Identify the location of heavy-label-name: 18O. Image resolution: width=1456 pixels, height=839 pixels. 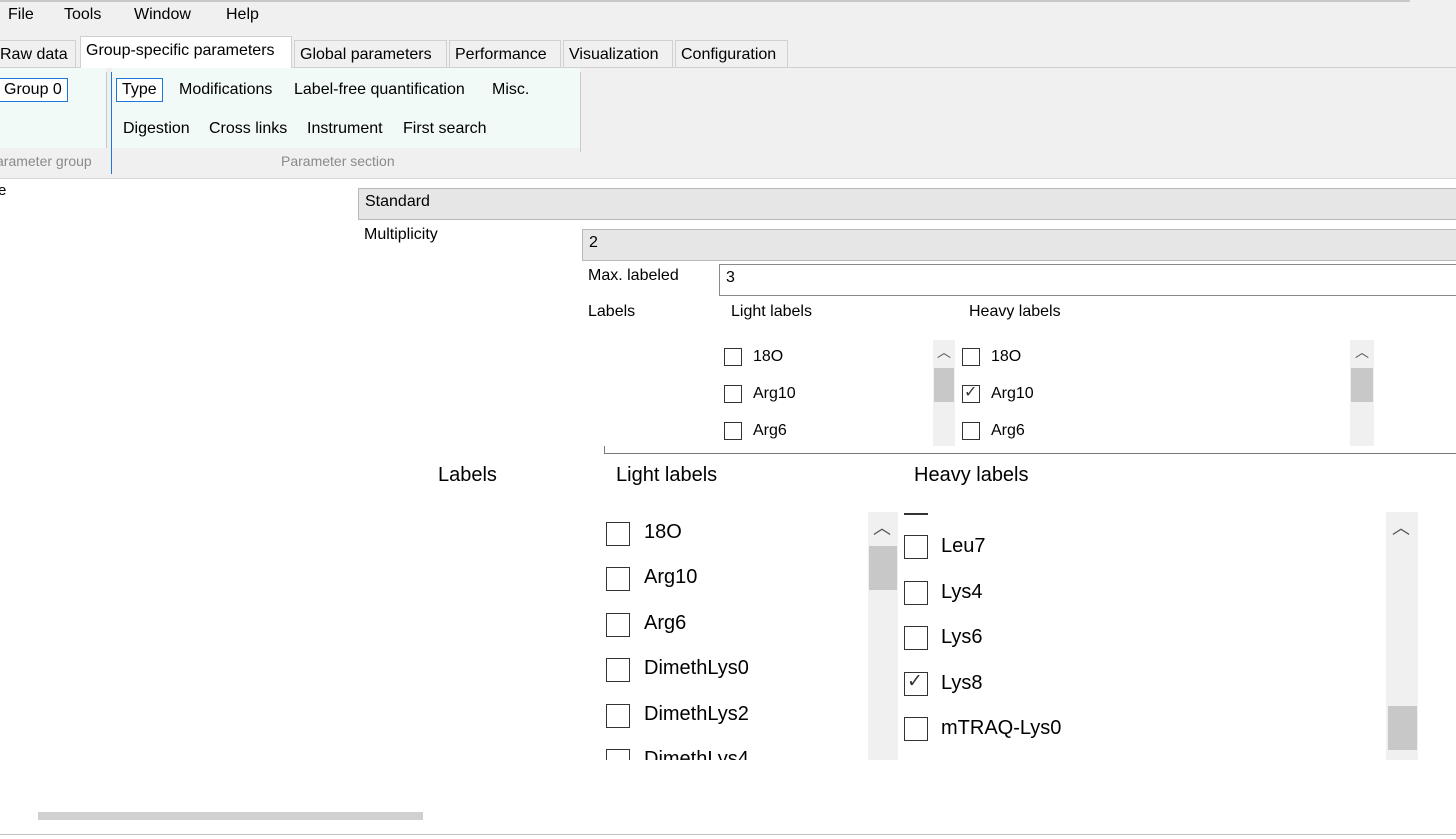
(1006, 356).